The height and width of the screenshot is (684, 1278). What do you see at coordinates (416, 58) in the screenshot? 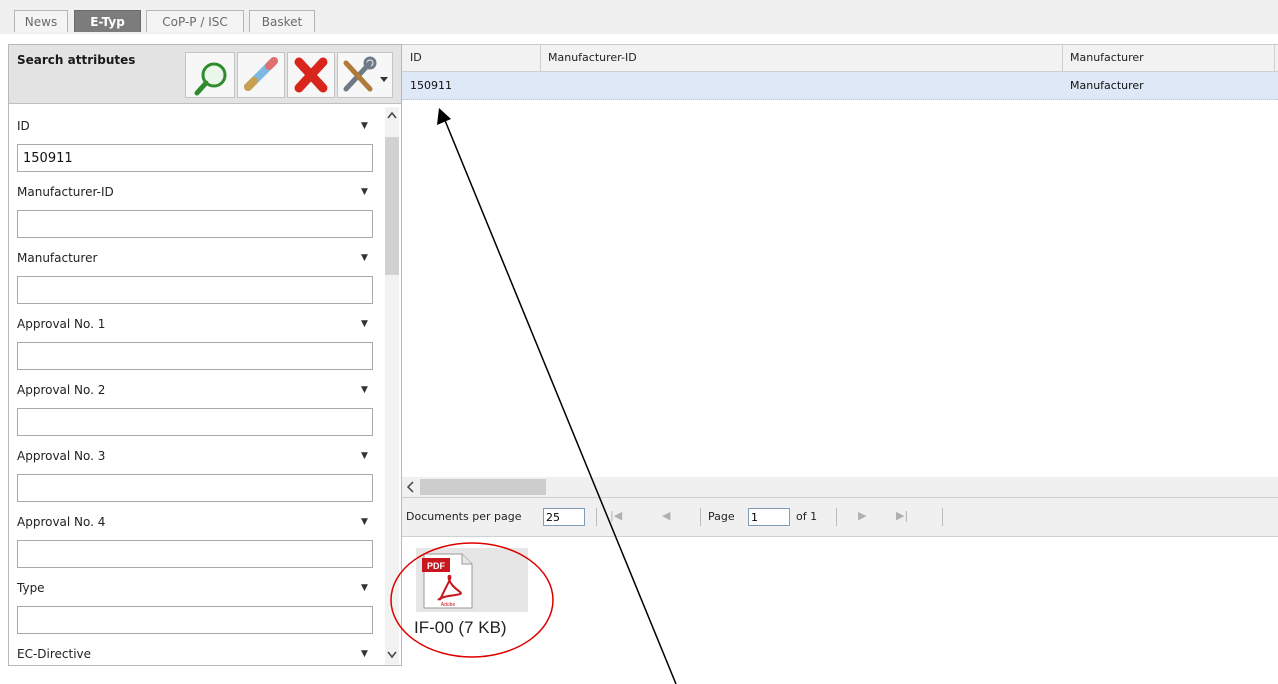
I see `column-header-id: ID` at bounding box center [416, 58].